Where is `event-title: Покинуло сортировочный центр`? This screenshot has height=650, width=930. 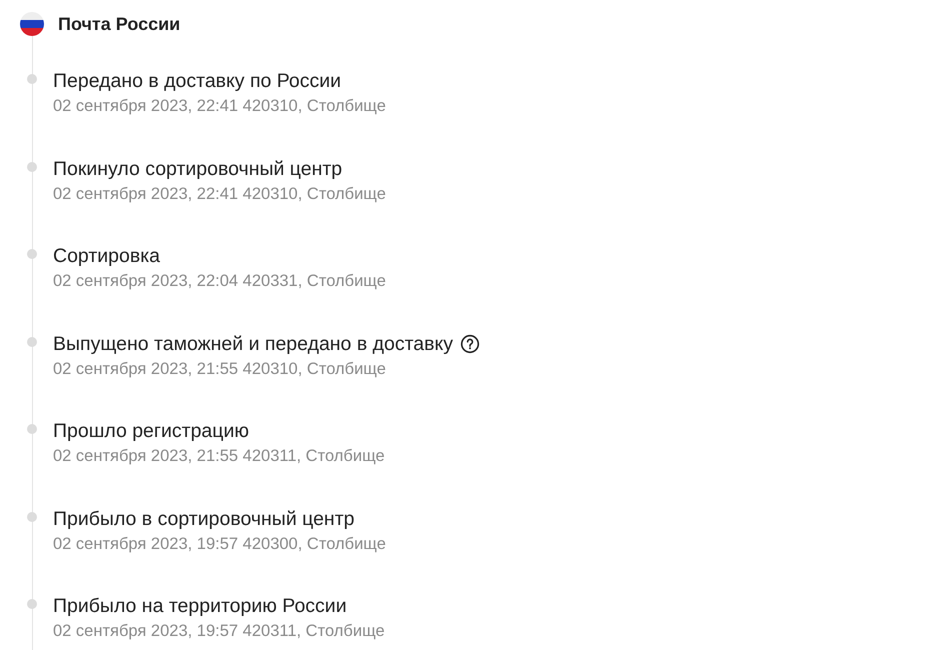 event-title: Покинуло сортировочный центр is located at coordinates (197, 169).